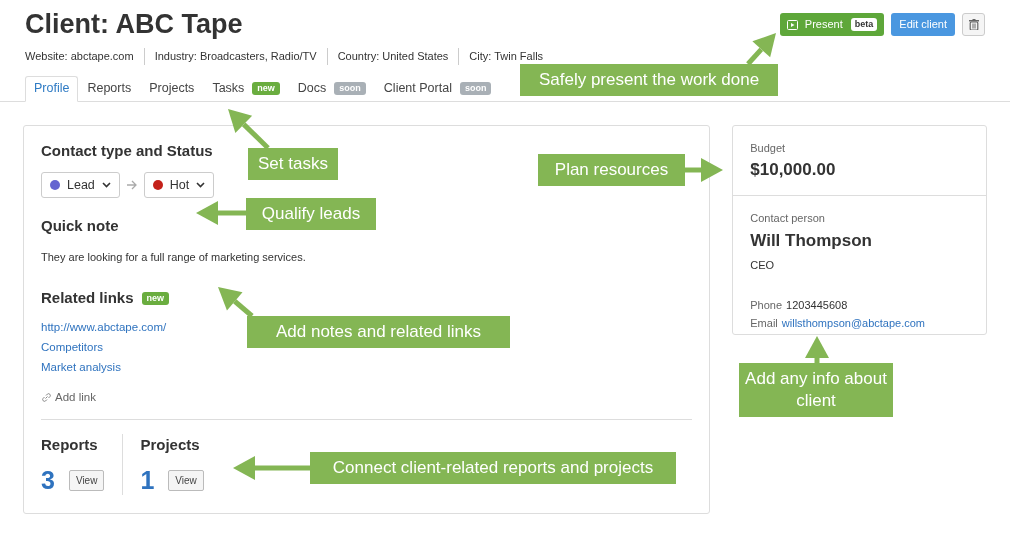 The width and height of the screenshot is (1010, 541). I want to click on add-link-button: Add link, so click(68, 397).